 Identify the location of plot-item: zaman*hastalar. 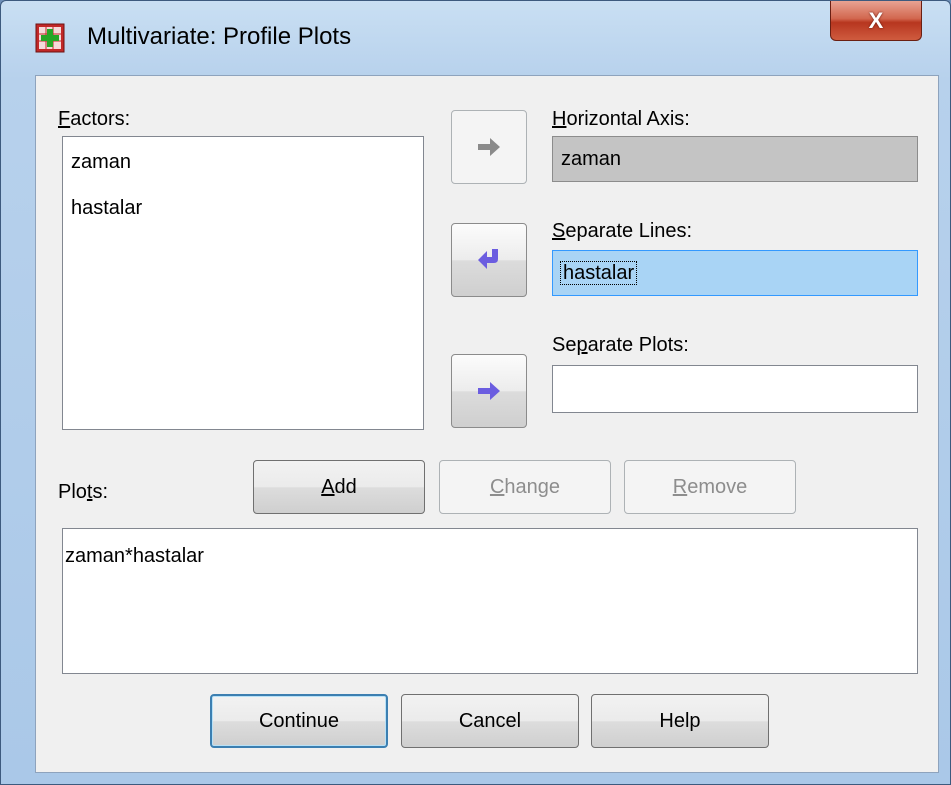
(134, 556).